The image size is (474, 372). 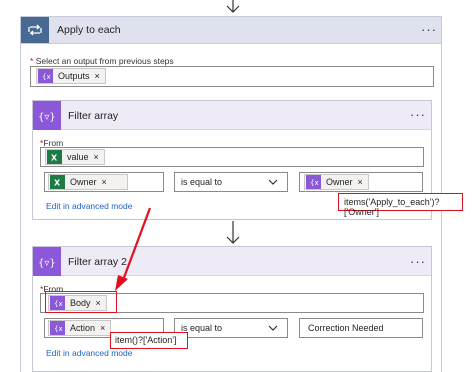 What do you see at coordinates (339, 182) in the screenshot?
I see `owner-right-token-label: Owner` at bounding box center [339, 182].